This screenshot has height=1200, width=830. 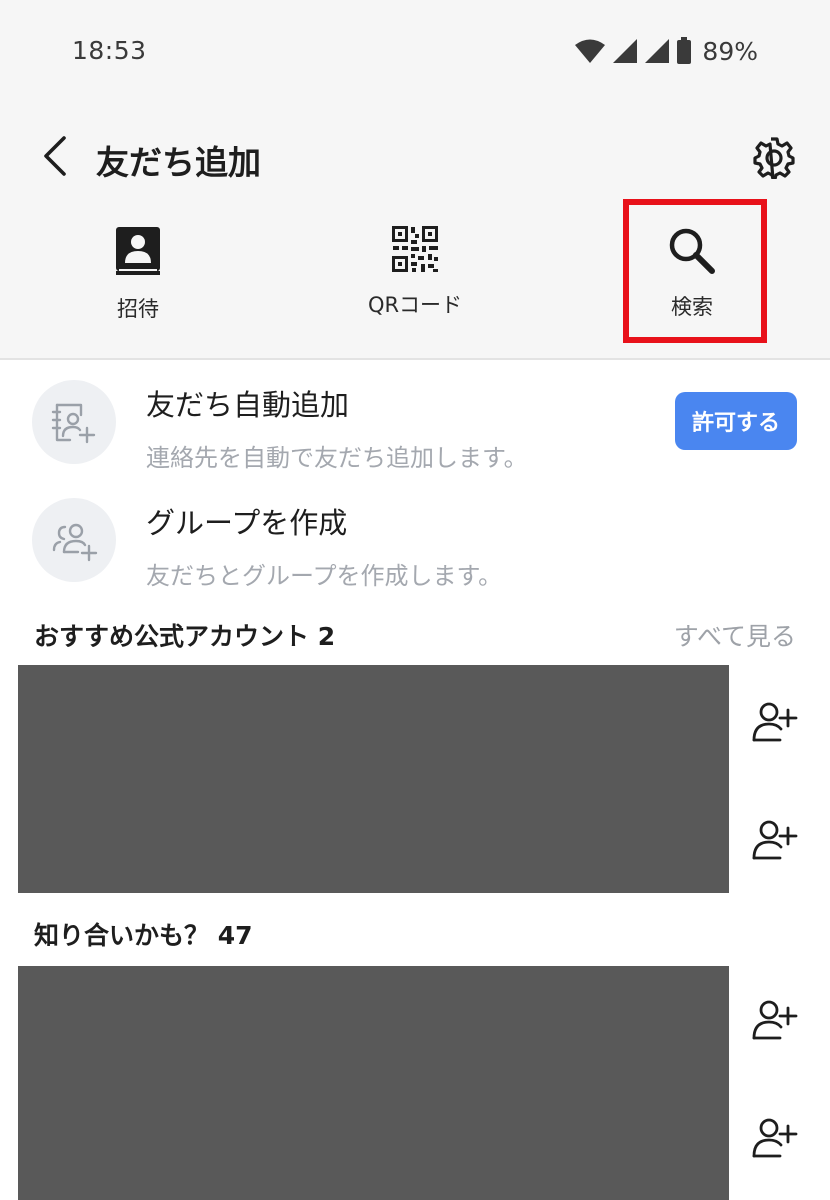 I want to click on battery-percent: 89%, so click(x=730, y=51).